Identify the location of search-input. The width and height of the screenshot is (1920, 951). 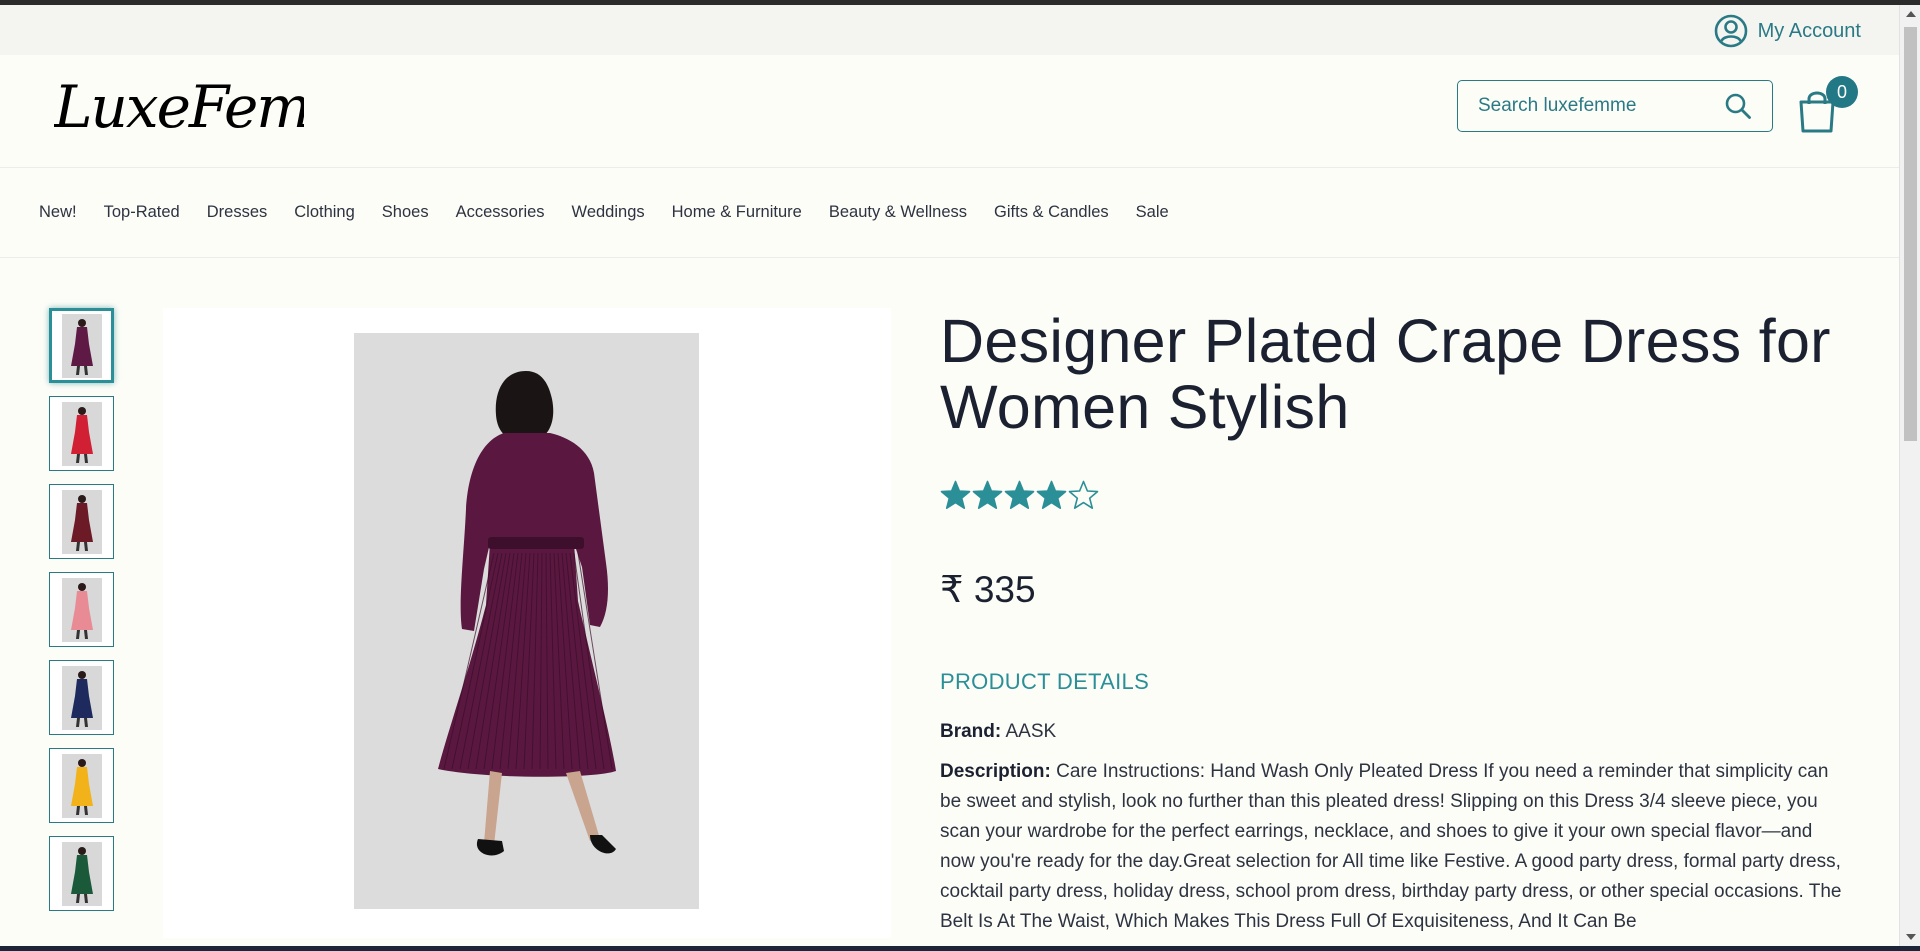
(1601, 106).